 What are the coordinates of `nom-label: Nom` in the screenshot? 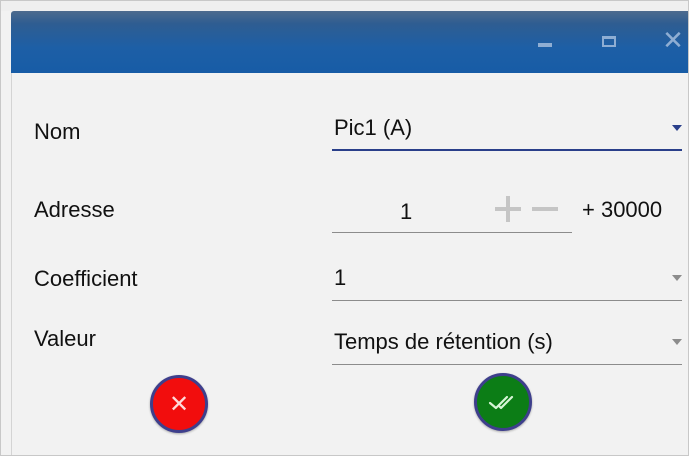 It's located at (57, 131).